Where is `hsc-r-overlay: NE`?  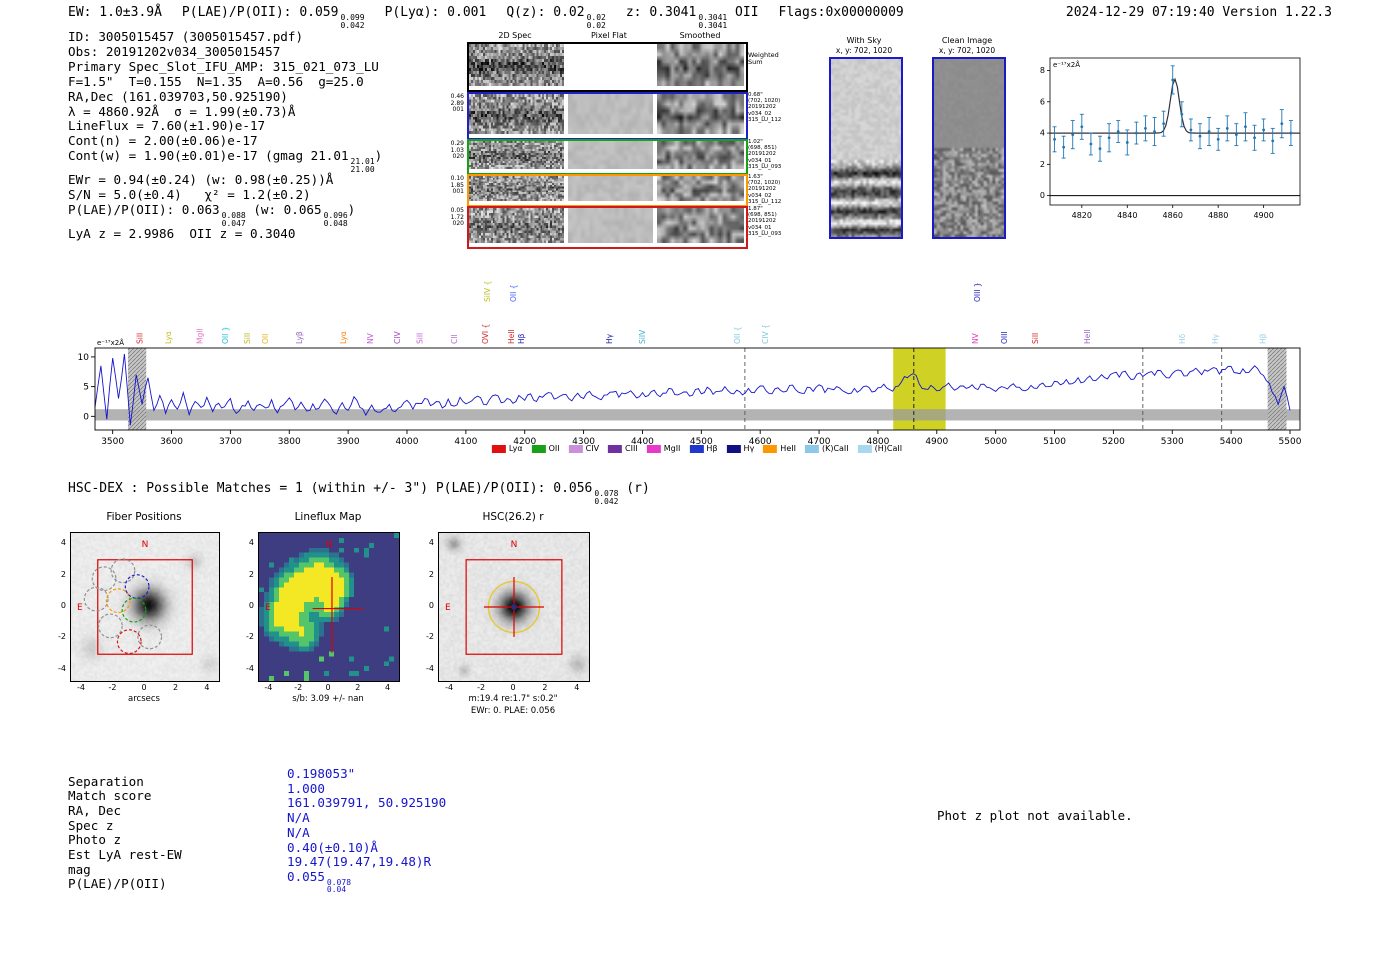
hsc-r-overlay: NE is located at coordinates (504, 597).